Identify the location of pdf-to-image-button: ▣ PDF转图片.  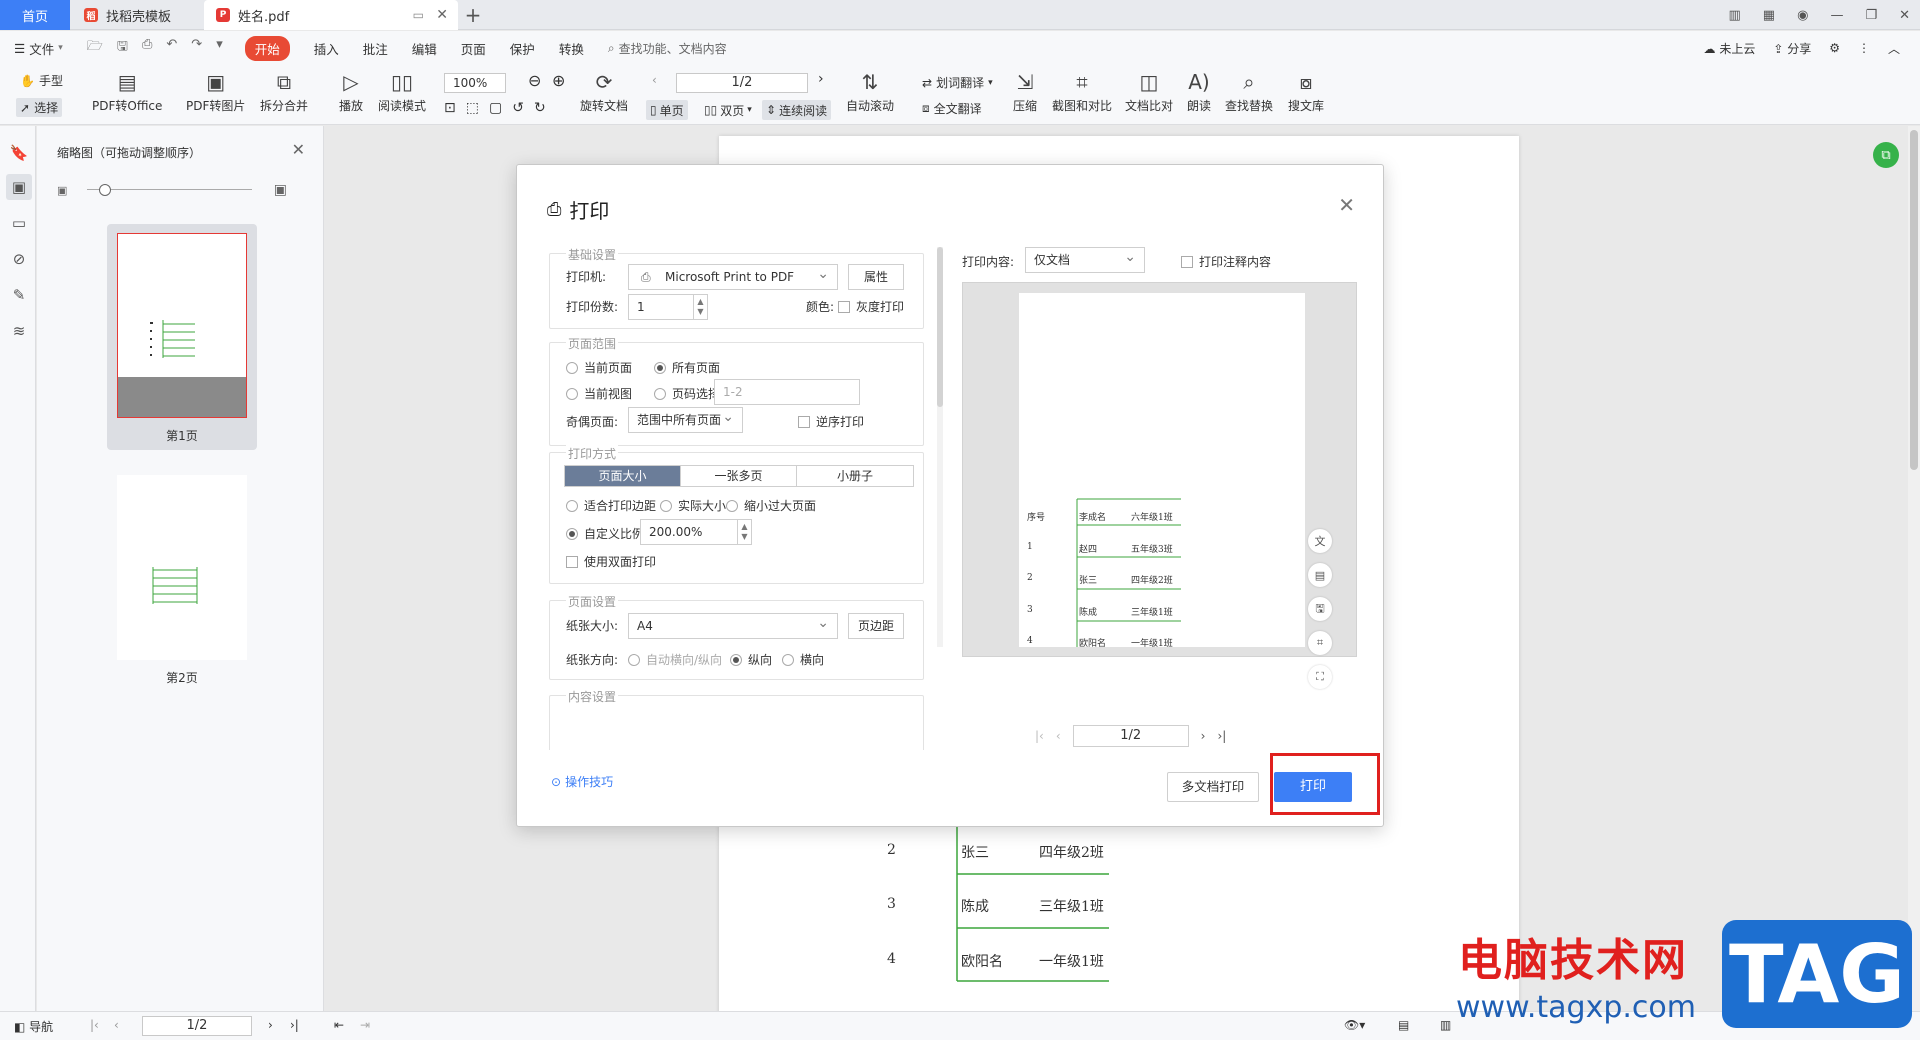
(215, 91).